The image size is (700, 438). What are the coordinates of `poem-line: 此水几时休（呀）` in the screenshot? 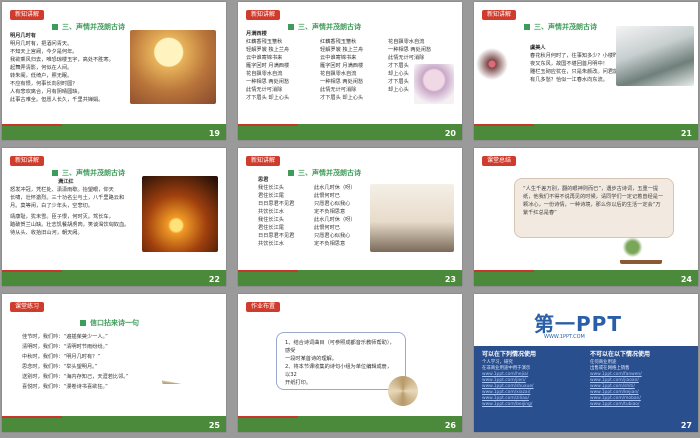 It's located at (335, 220).